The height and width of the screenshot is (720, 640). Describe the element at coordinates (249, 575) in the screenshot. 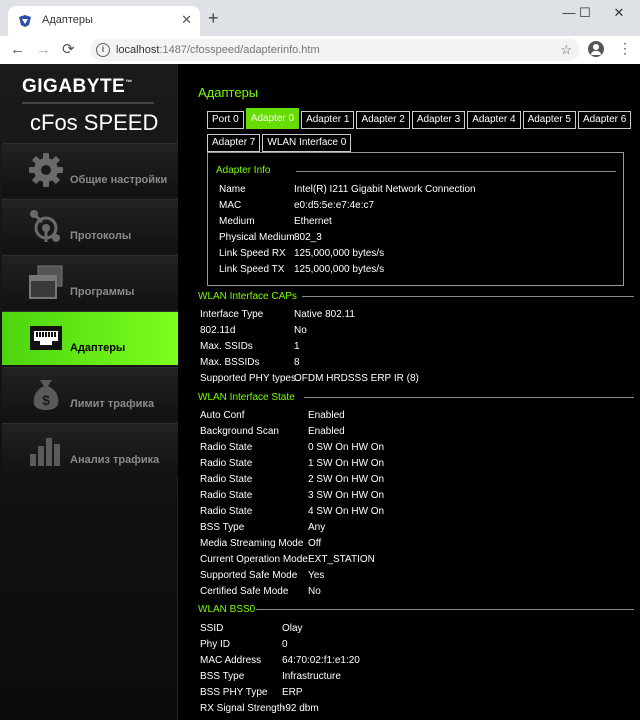

I see `field-label: Supported Safe Mode` at that location.